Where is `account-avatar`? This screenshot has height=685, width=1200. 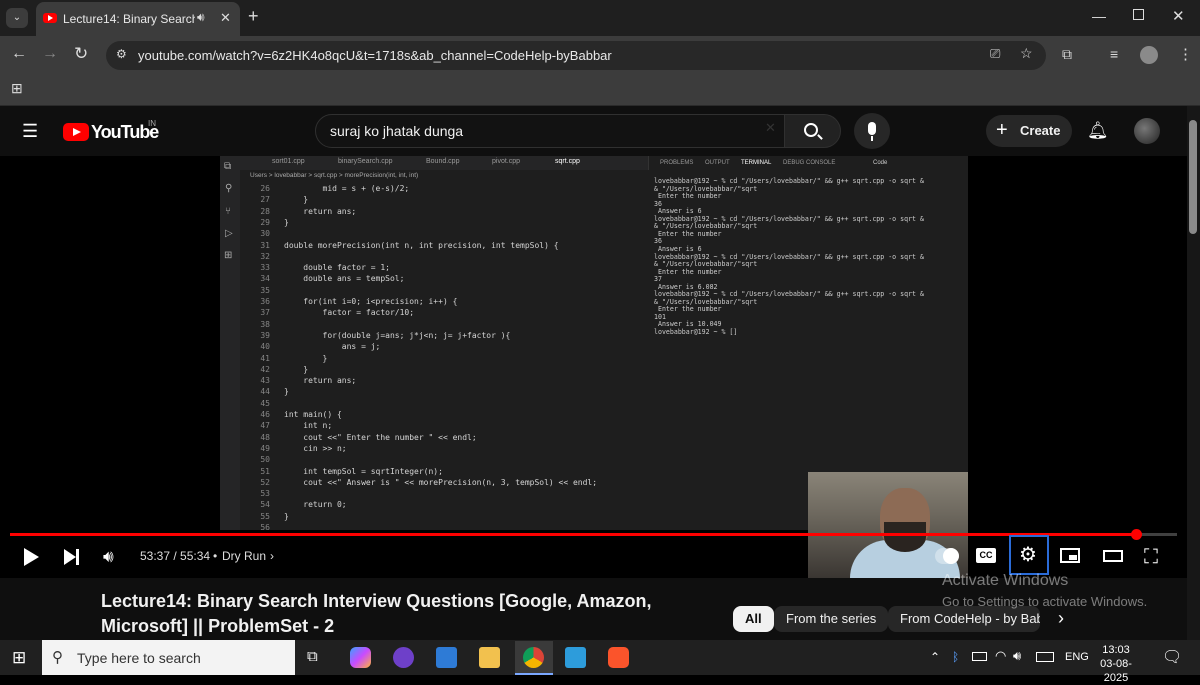 account-avatar is located at coordinates (1147, 131).